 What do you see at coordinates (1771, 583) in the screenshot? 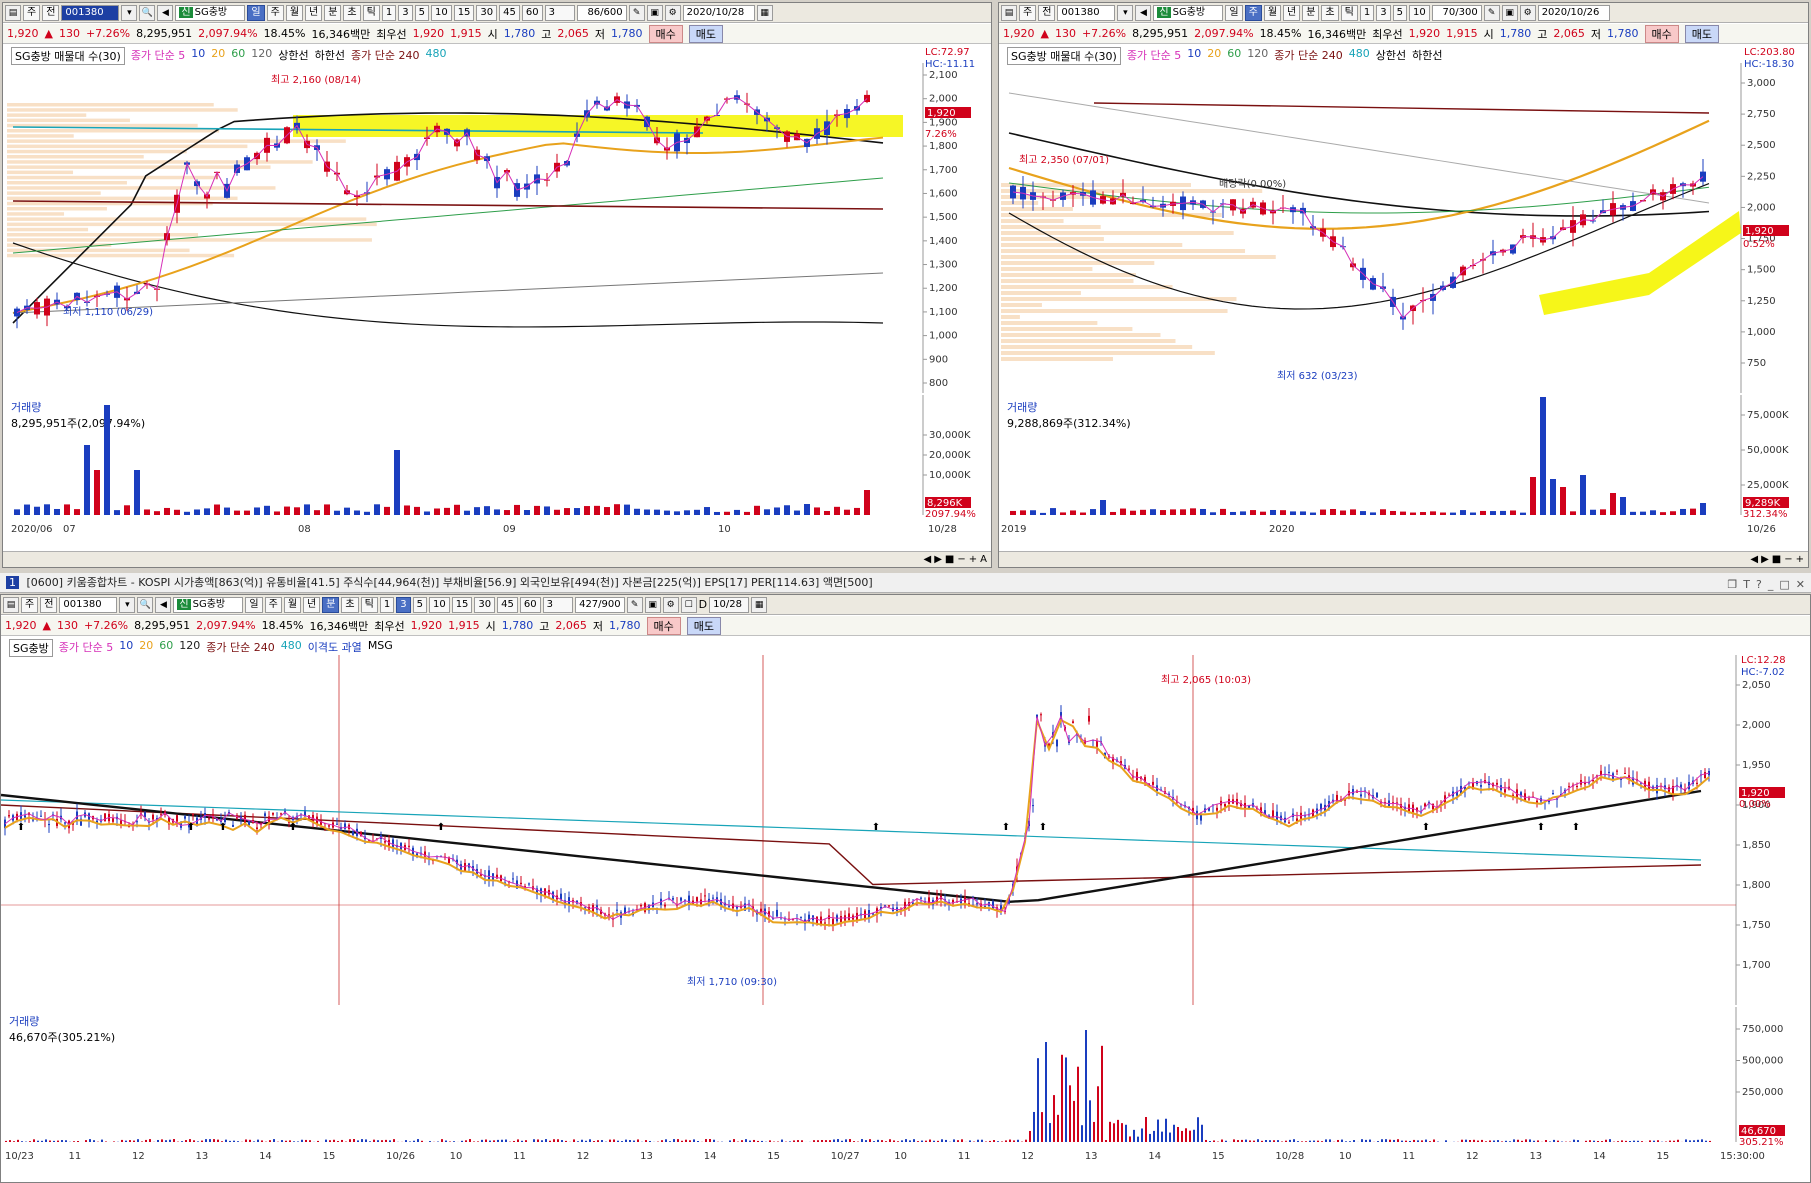
I see `minimize-icon: _` at bounding box center [1771, 583].